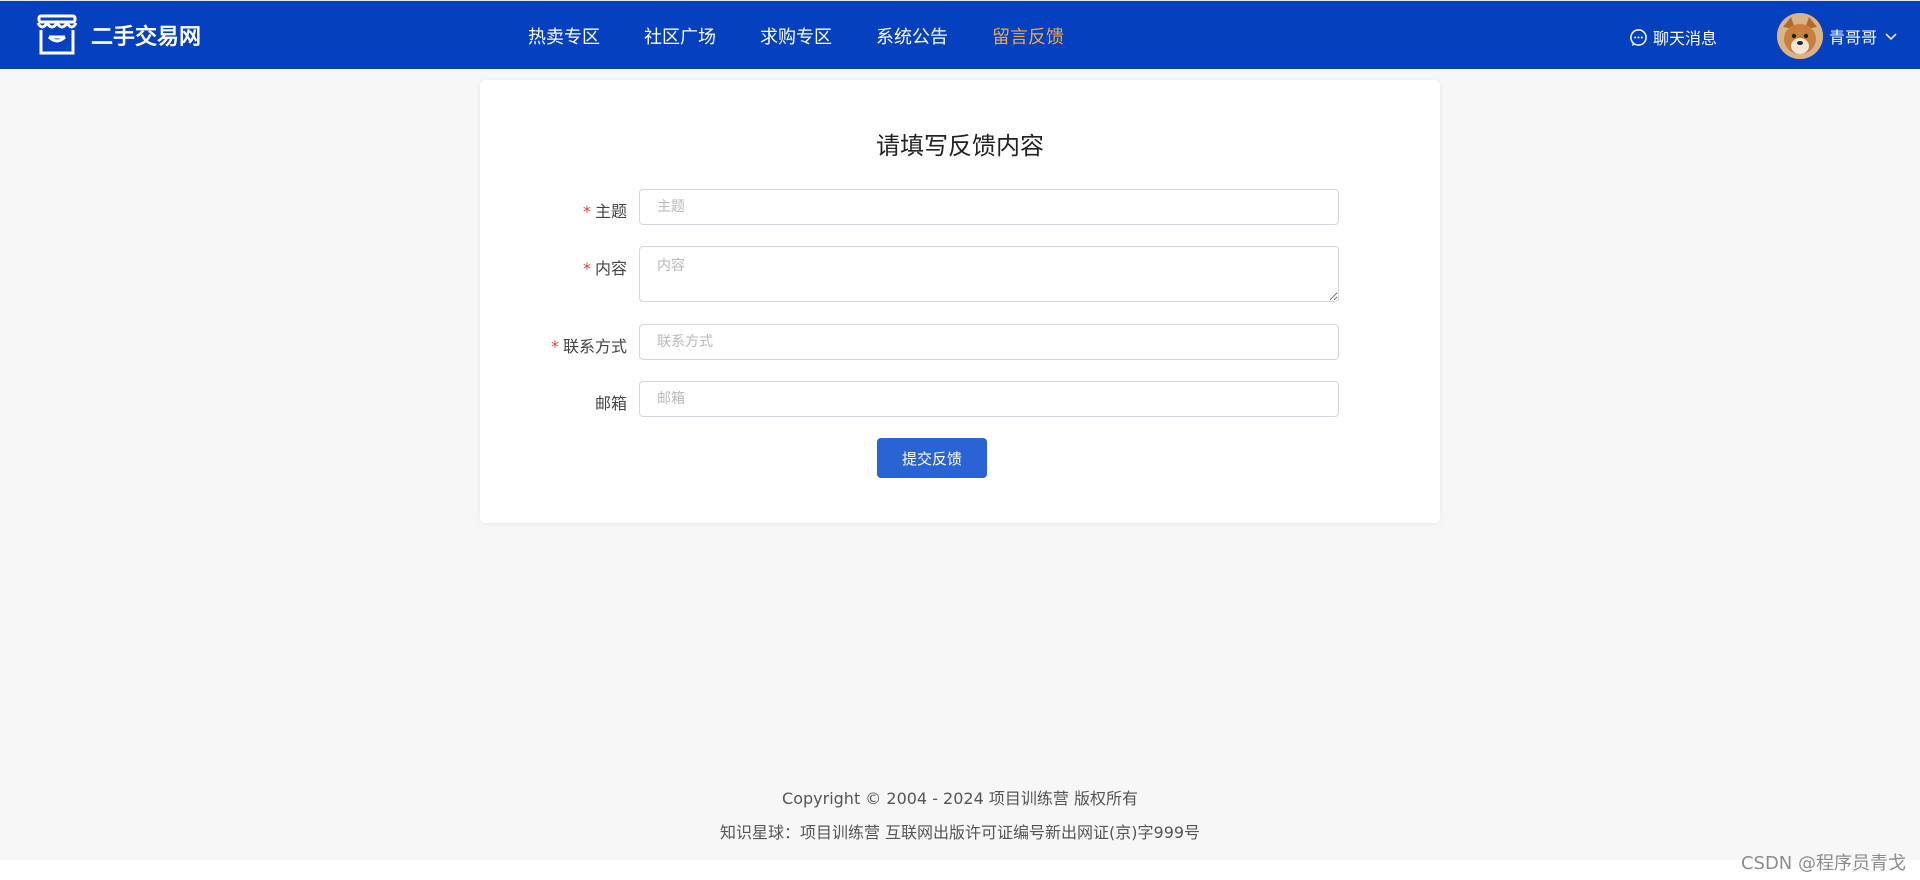  I want to click on content-textarea, so click(989, 274).